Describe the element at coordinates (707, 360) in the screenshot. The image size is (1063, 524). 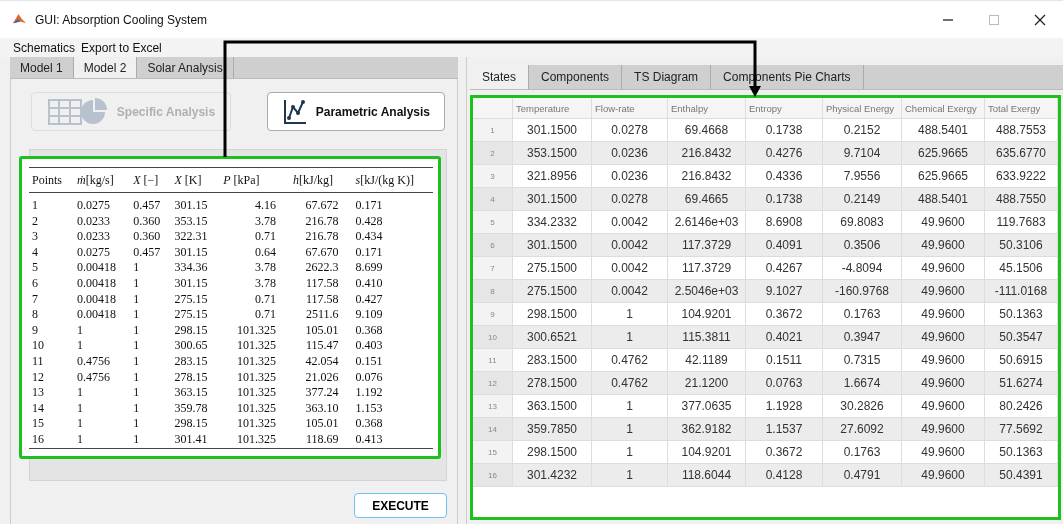
I see `table-cell: 42.1189` at that location.